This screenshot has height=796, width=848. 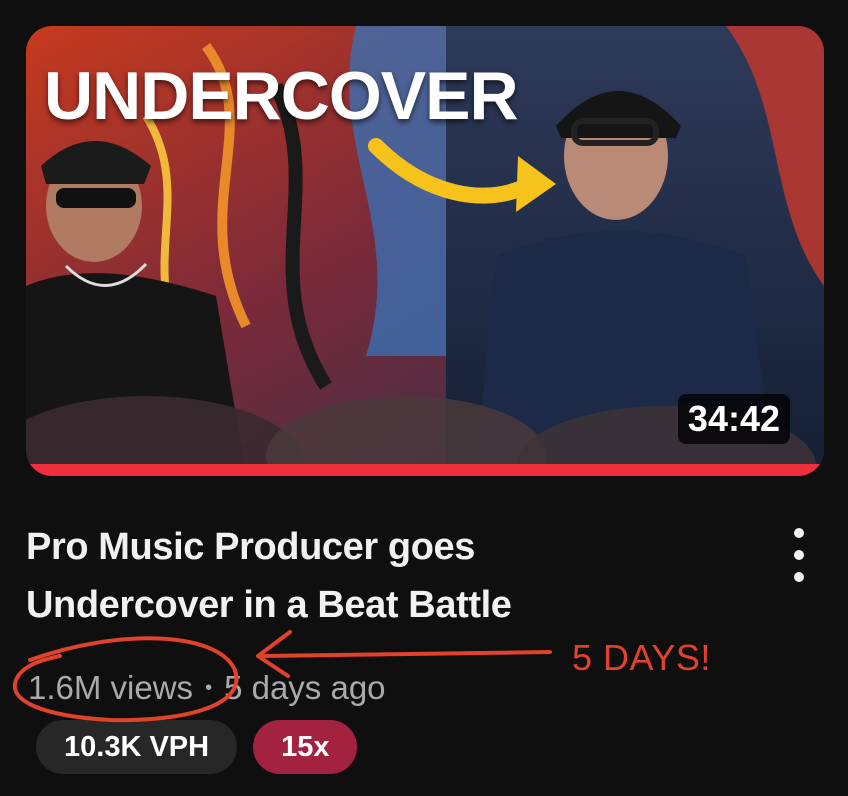 What do you see at coordinates (733, 419) in the screenshot?
I see `duration-badge: 34:42` at bounding box center [733, 419].